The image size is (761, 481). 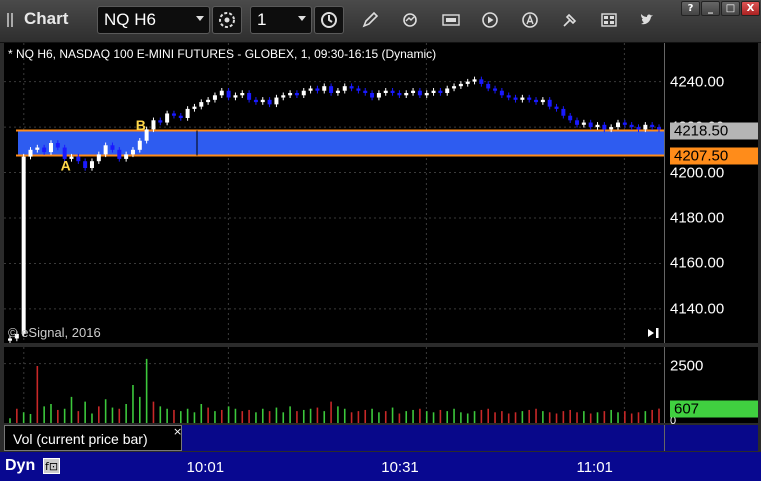 What do you see at coordinates (697, 82) in the screenshot?
I see `y-tick-label: 4240.00` at bounding box center [697, 82].